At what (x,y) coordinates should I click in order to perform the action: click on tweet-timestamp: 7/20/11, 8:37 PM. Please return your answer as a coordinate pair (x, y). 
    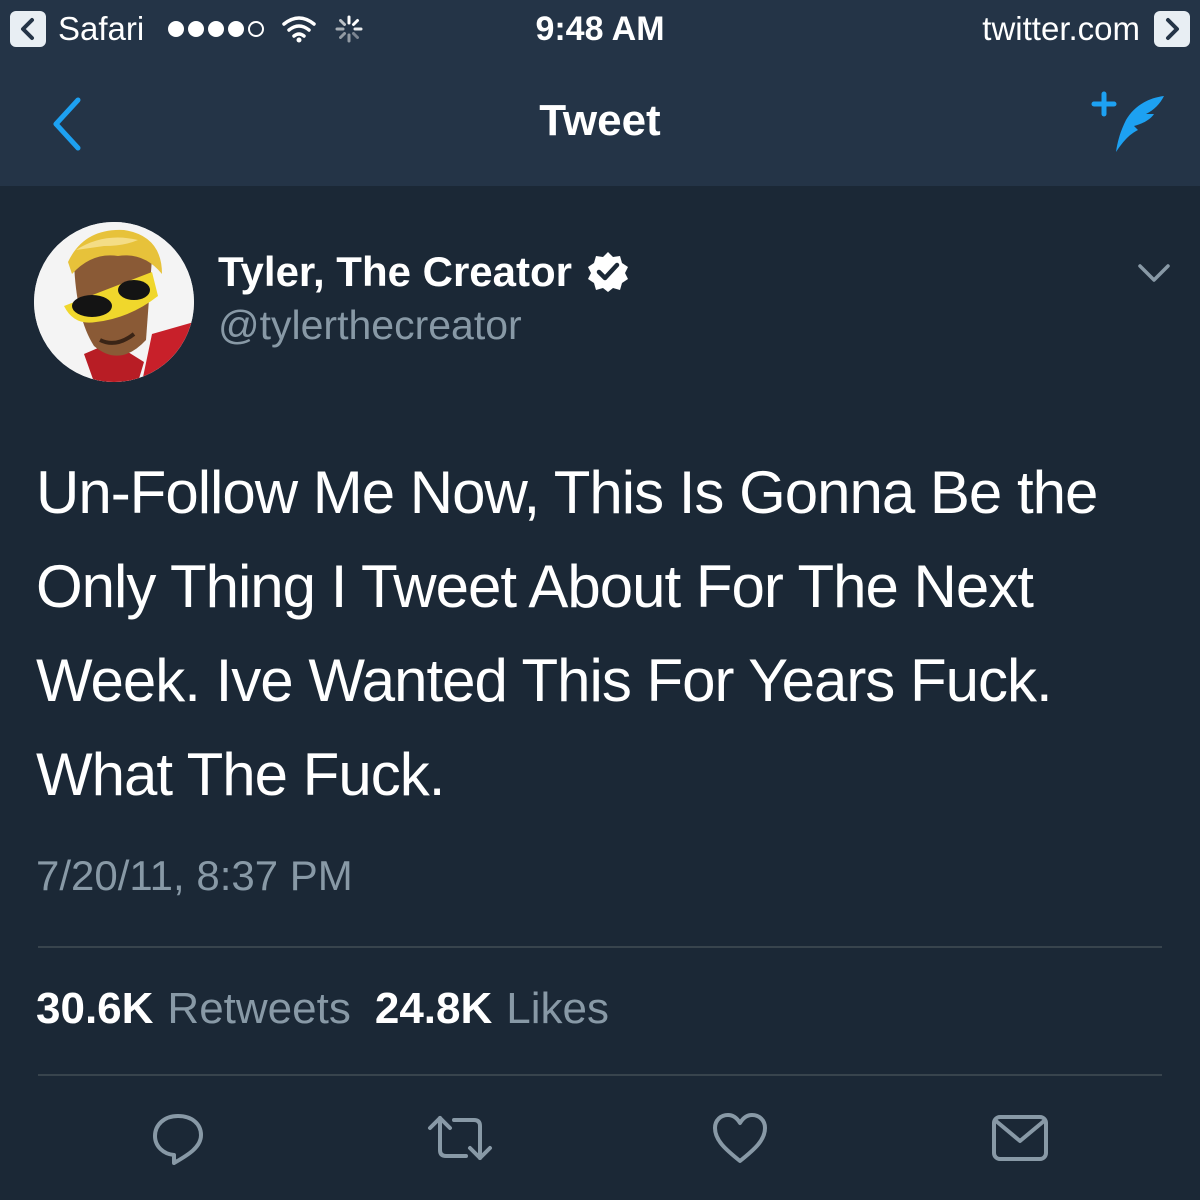
    Looking at the image, I should click on (194, 875).